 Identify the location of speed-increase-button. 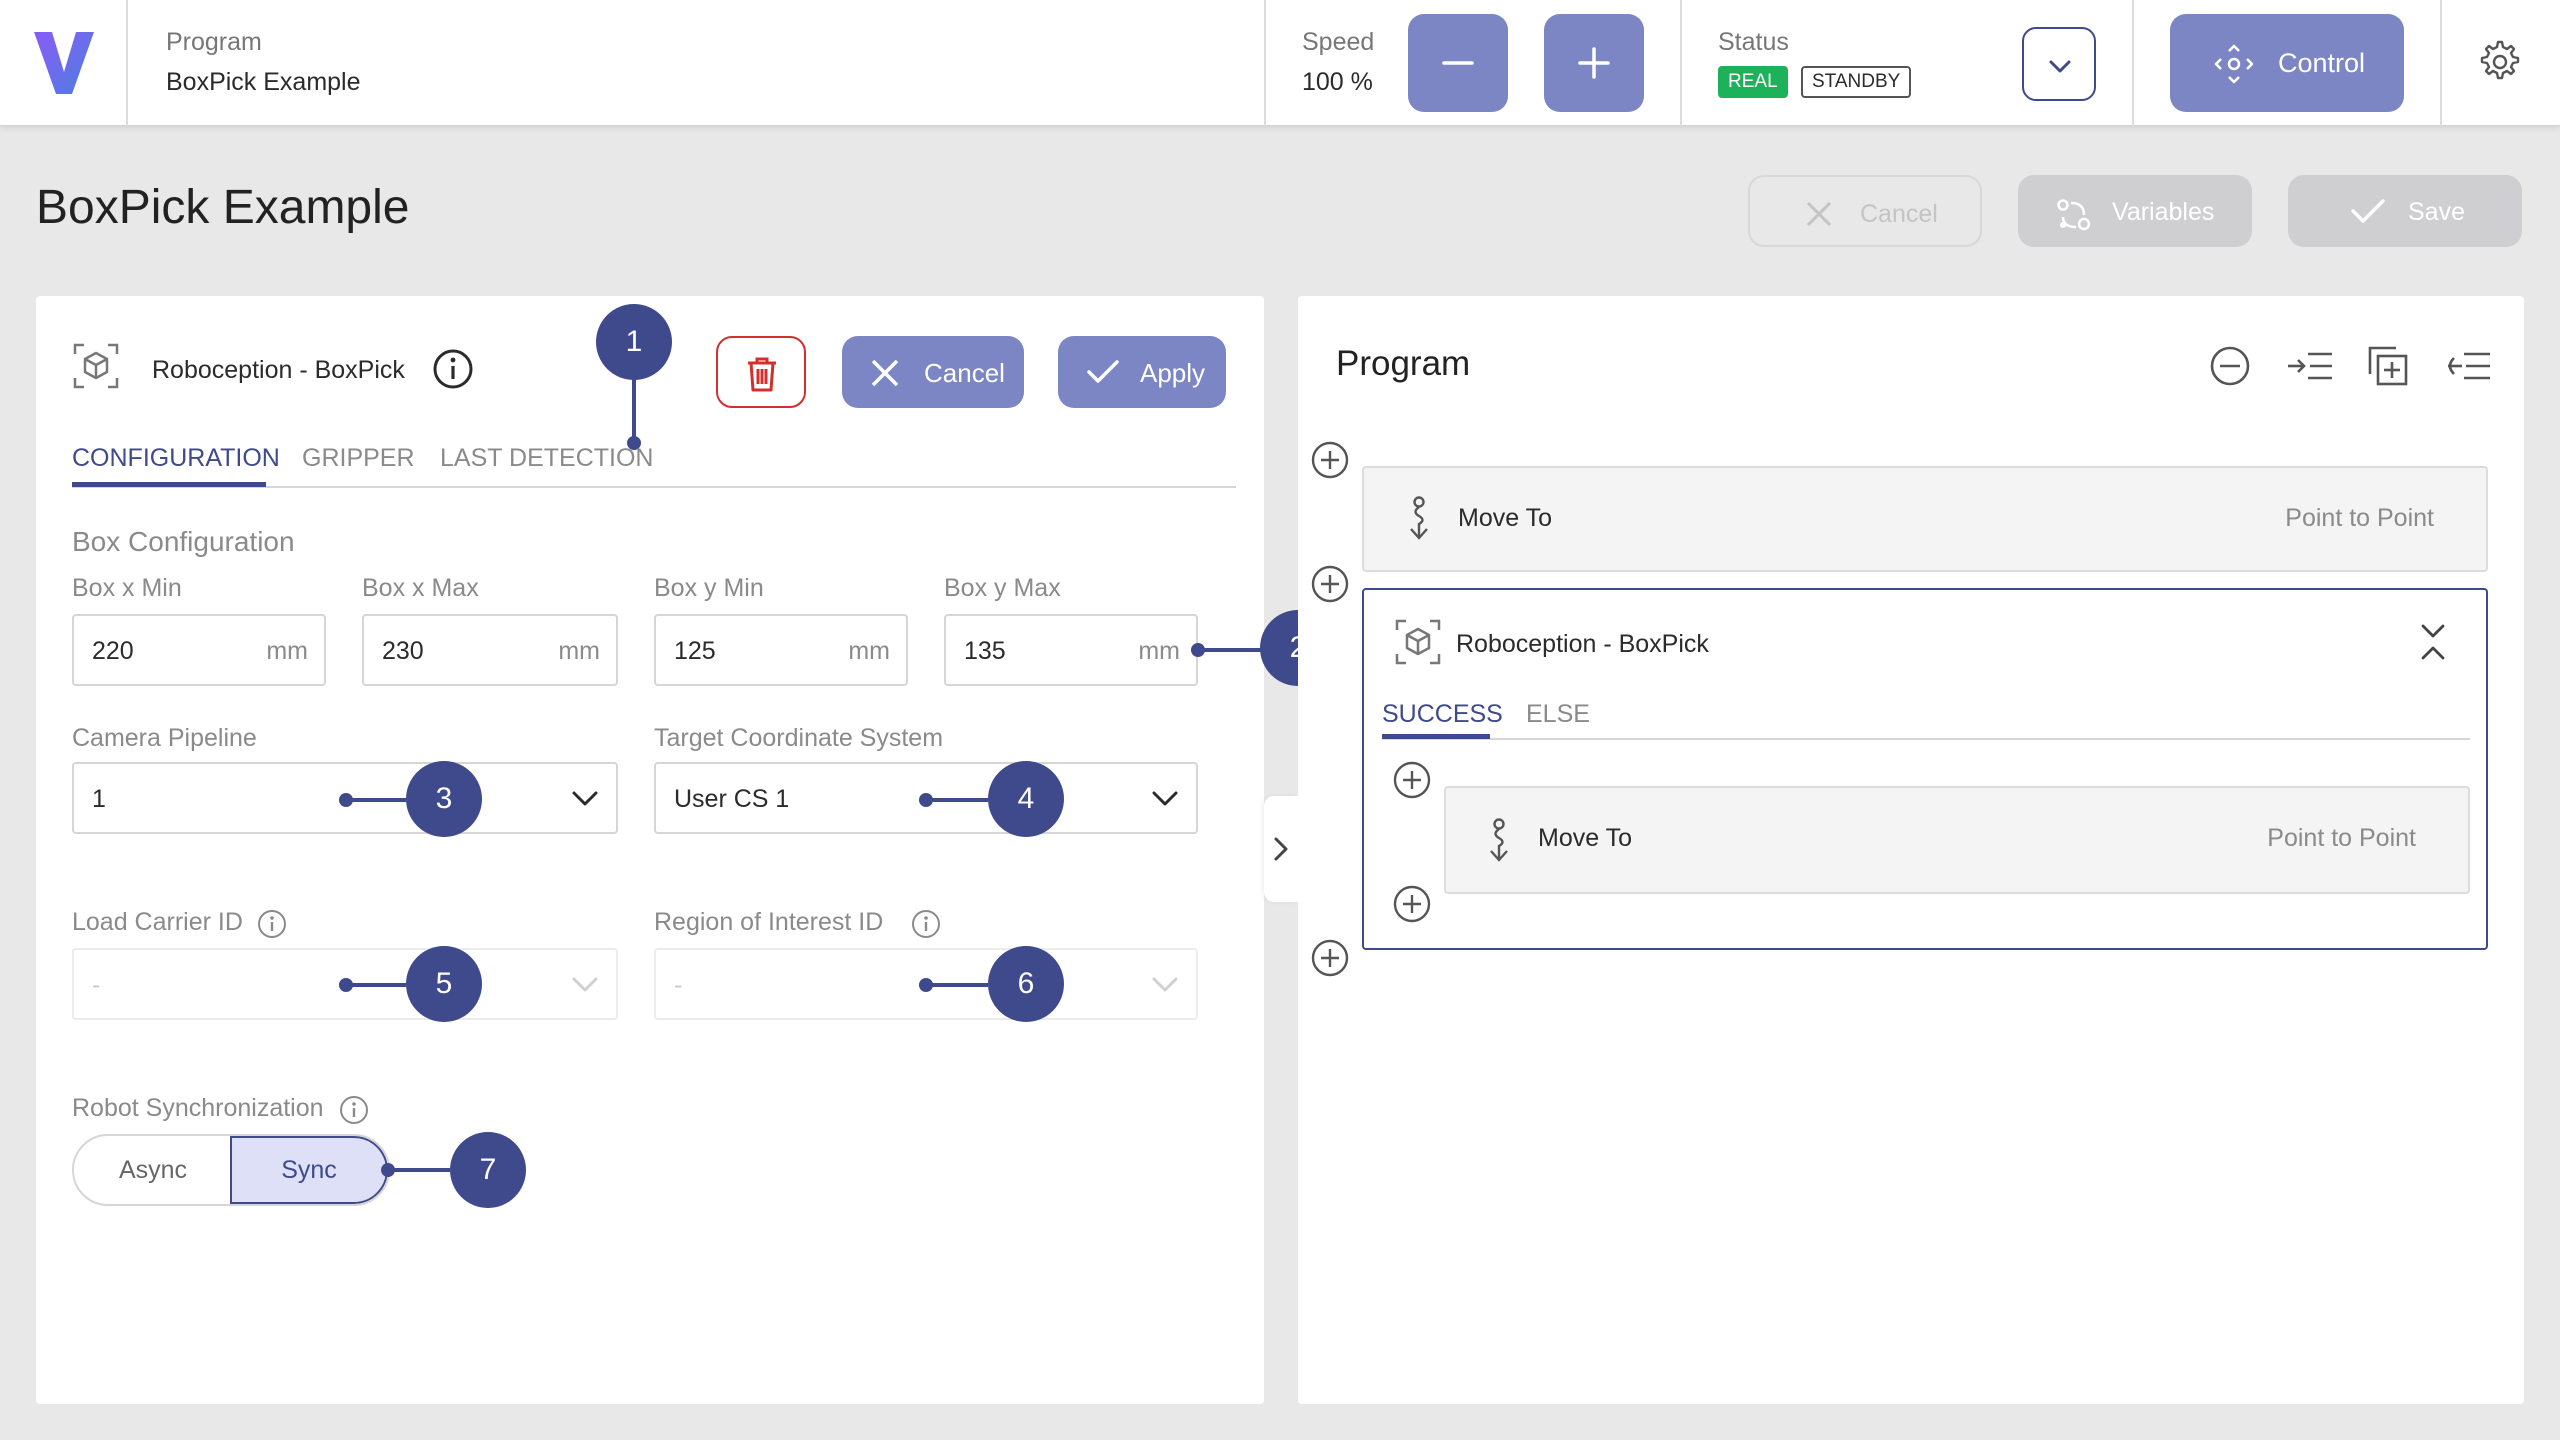
(1594, 63).